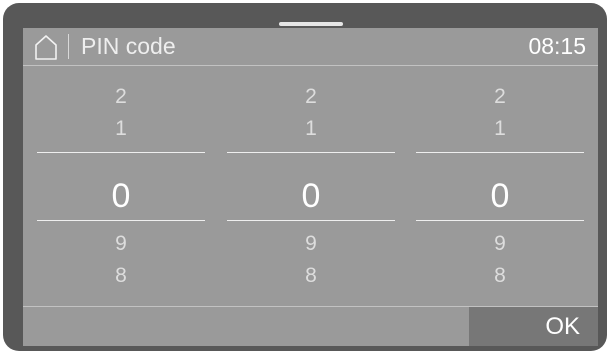 This screenshot has height=354, width=610. What do you see at coordinates (128, 46) in the screenshot?
I see `page-title: PIN code` at bounding box center [128, 46].